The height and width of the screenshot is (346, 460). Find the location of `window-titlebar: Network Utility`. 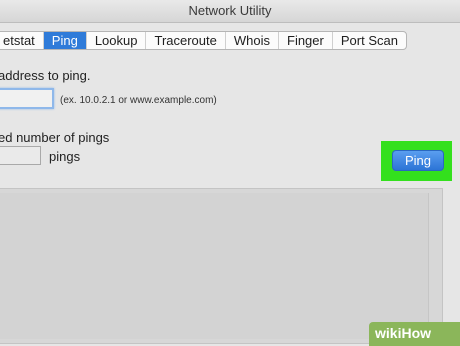

window-titlebar: Network Utility is located at coordinates (230, 11).